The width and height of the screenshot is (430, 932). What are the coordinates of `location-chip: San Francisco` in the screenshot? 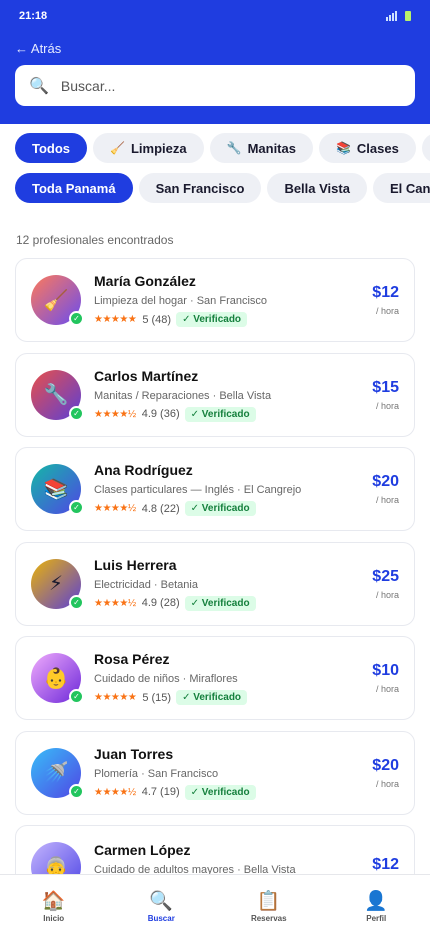 It's located at (200, 188).